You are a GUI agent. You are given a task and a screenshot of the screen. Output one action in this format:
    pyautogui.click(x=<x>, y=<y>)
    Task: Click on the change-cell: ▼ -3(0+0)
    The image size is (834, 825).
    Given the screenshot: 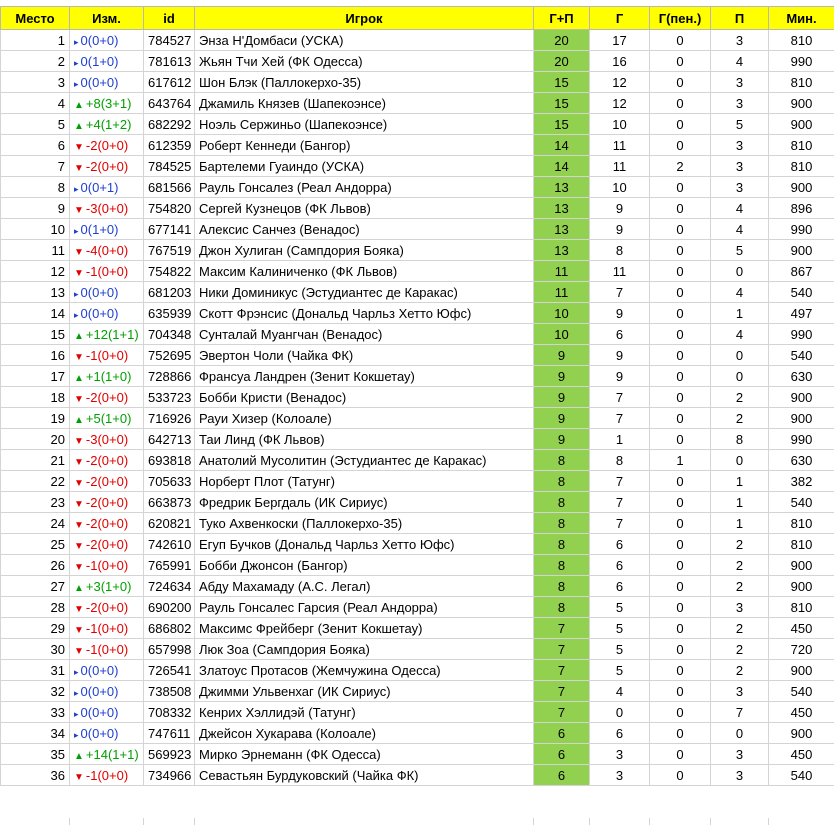 What is the action you would take?
    pyautogui.click(x=106, y=208)
    